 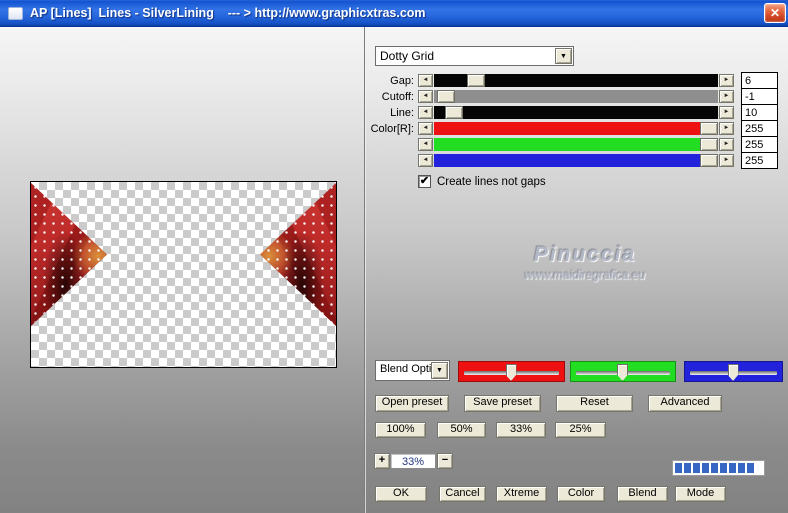 I want to click on slider-row-color-green: ◄ ►, so click(x=394, y=145).